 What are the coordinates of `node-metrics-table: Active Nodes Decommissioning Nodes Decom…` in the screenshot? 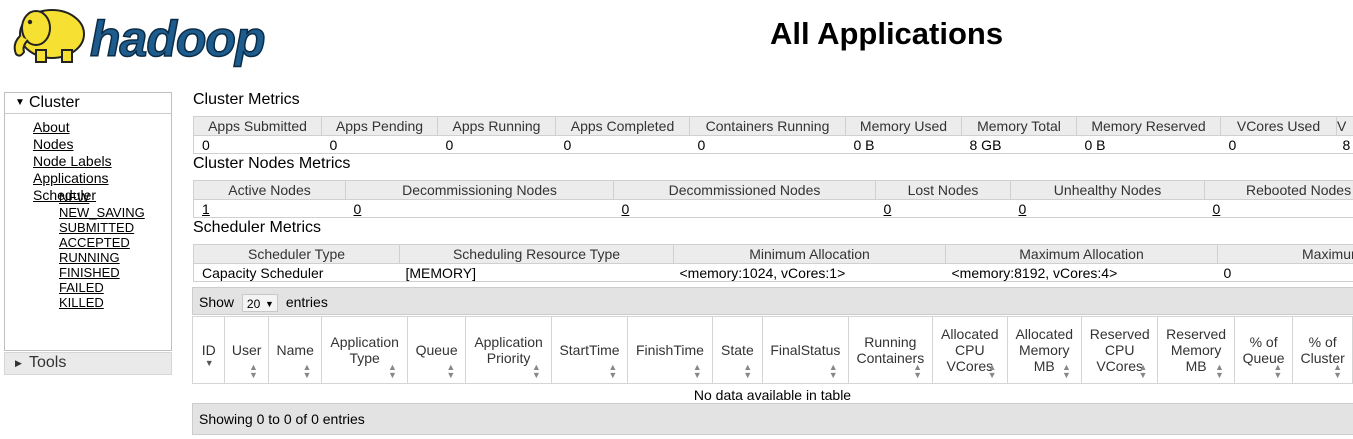 It's located at (773, 199).